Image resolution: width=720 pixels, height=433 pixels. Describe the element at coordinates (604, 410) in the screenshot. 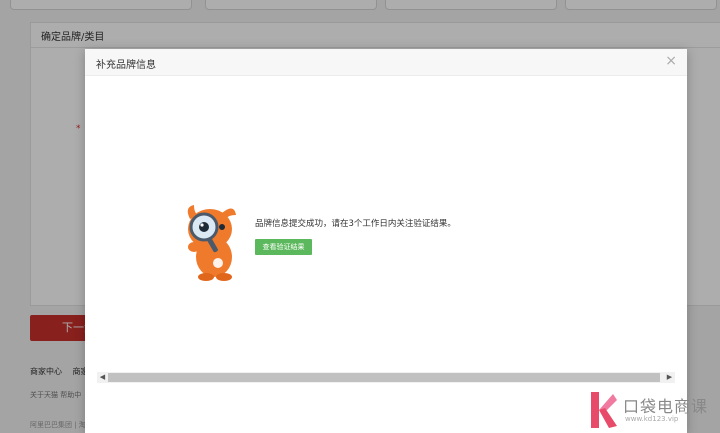

I see `watermark-logo-icon` at that location.